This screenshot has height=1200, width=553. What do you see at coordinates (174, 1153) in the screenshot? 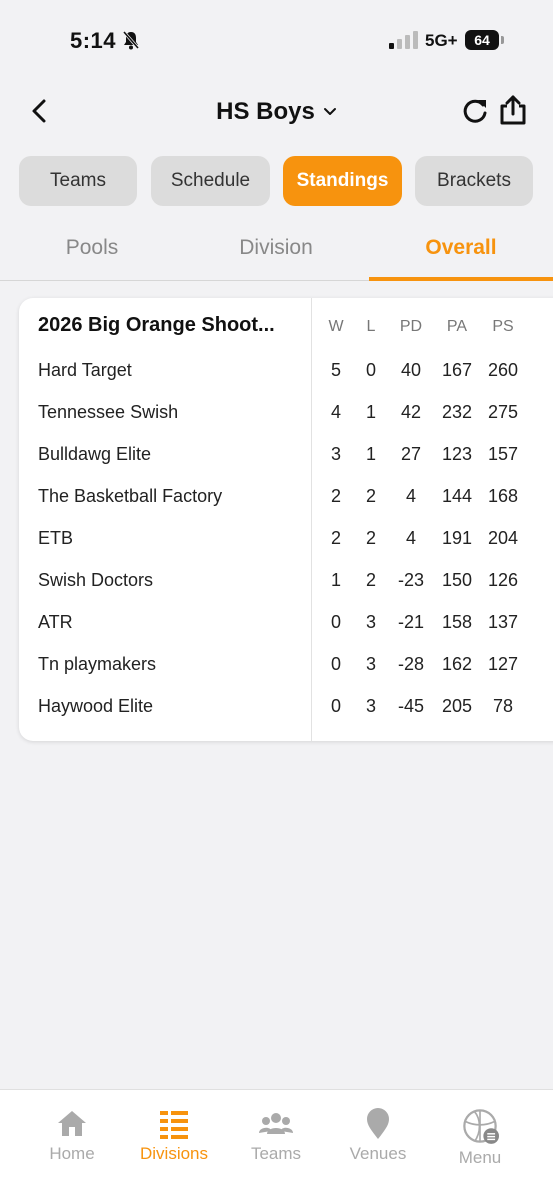
I see `nav-divisions-label: Divisions` at bounding box center [174, 1153].